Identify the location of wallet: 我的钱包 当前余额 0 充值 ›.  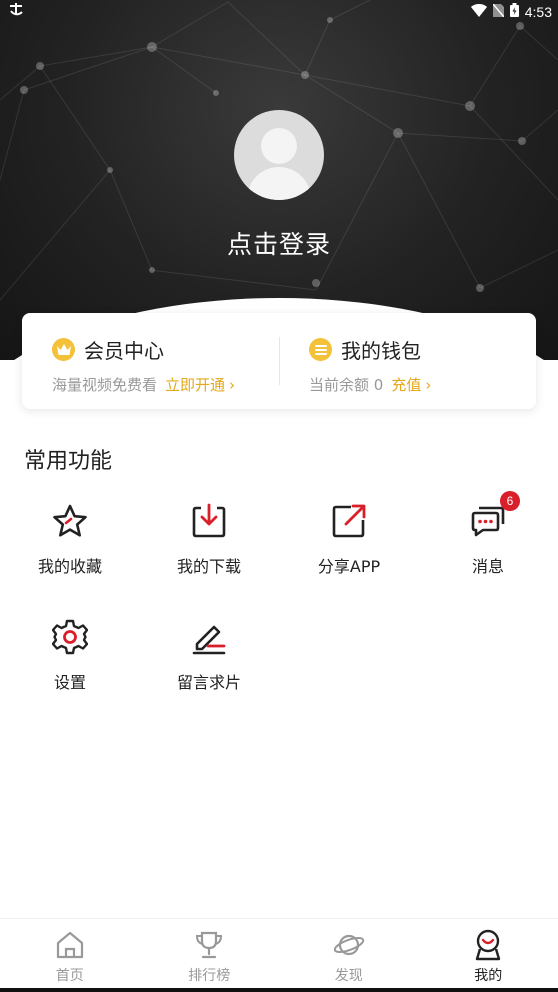
(407, 361).